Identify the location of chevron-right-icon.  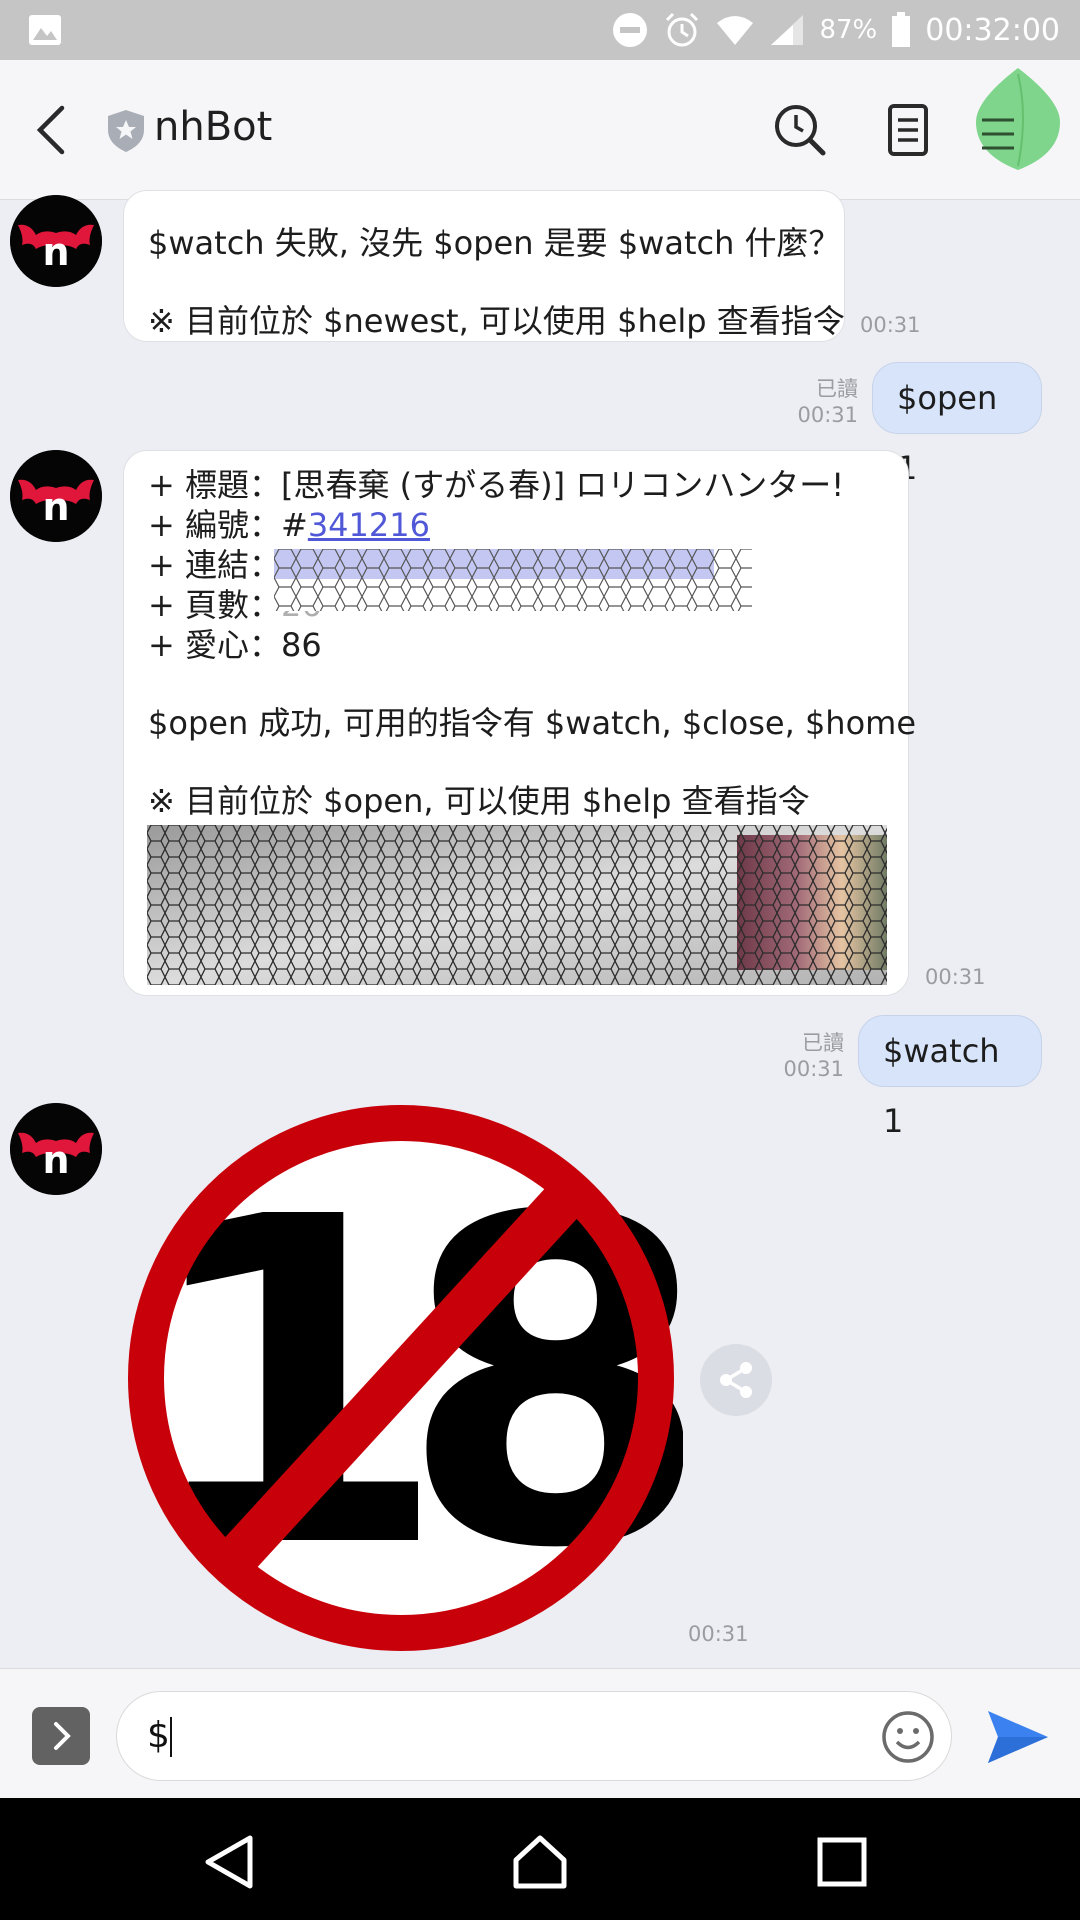
(62, 1736).